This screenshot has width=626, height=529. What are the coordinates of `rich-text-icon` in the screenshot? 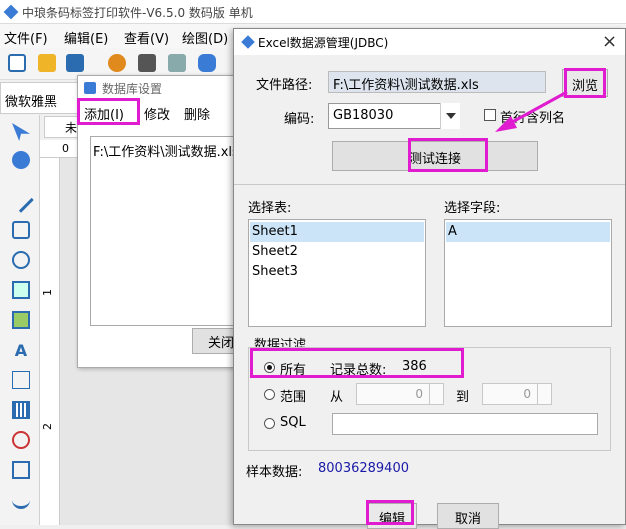 It's located at (21, 380).